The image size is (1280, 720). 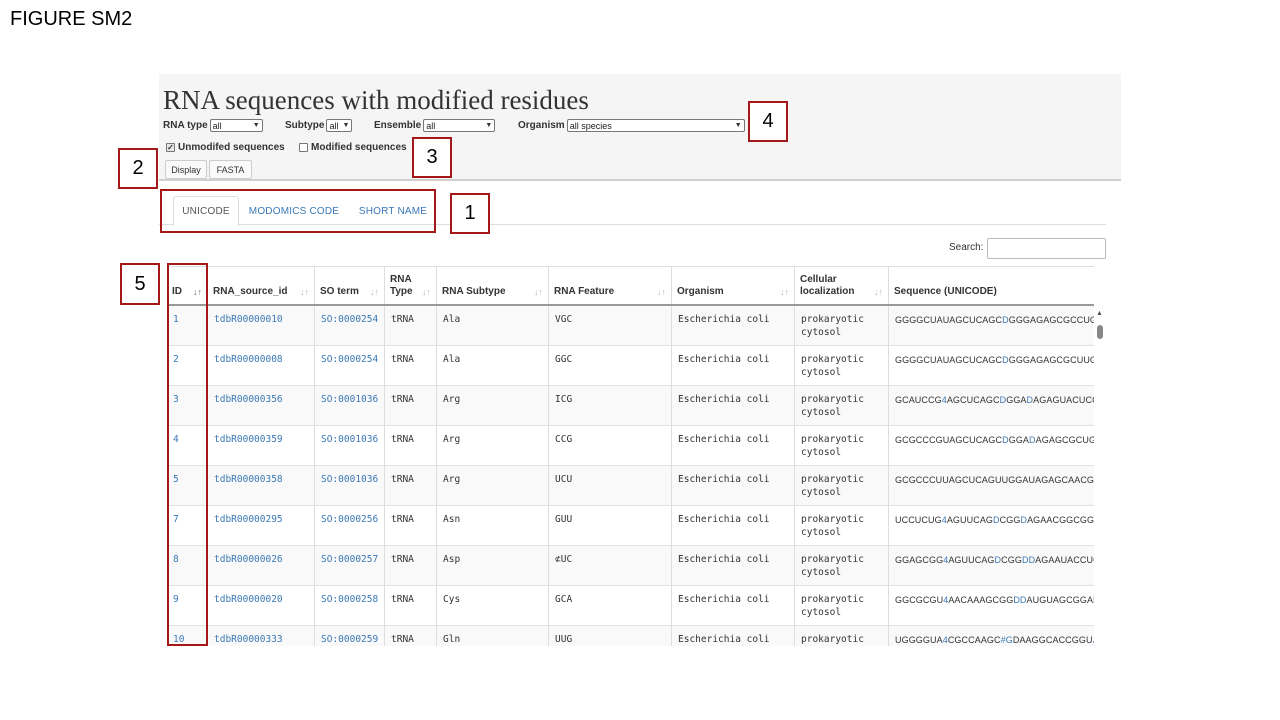 I want to click on sequence-segment: GGGGCUAUAGCUCAGC, so click(x=949, y=360).